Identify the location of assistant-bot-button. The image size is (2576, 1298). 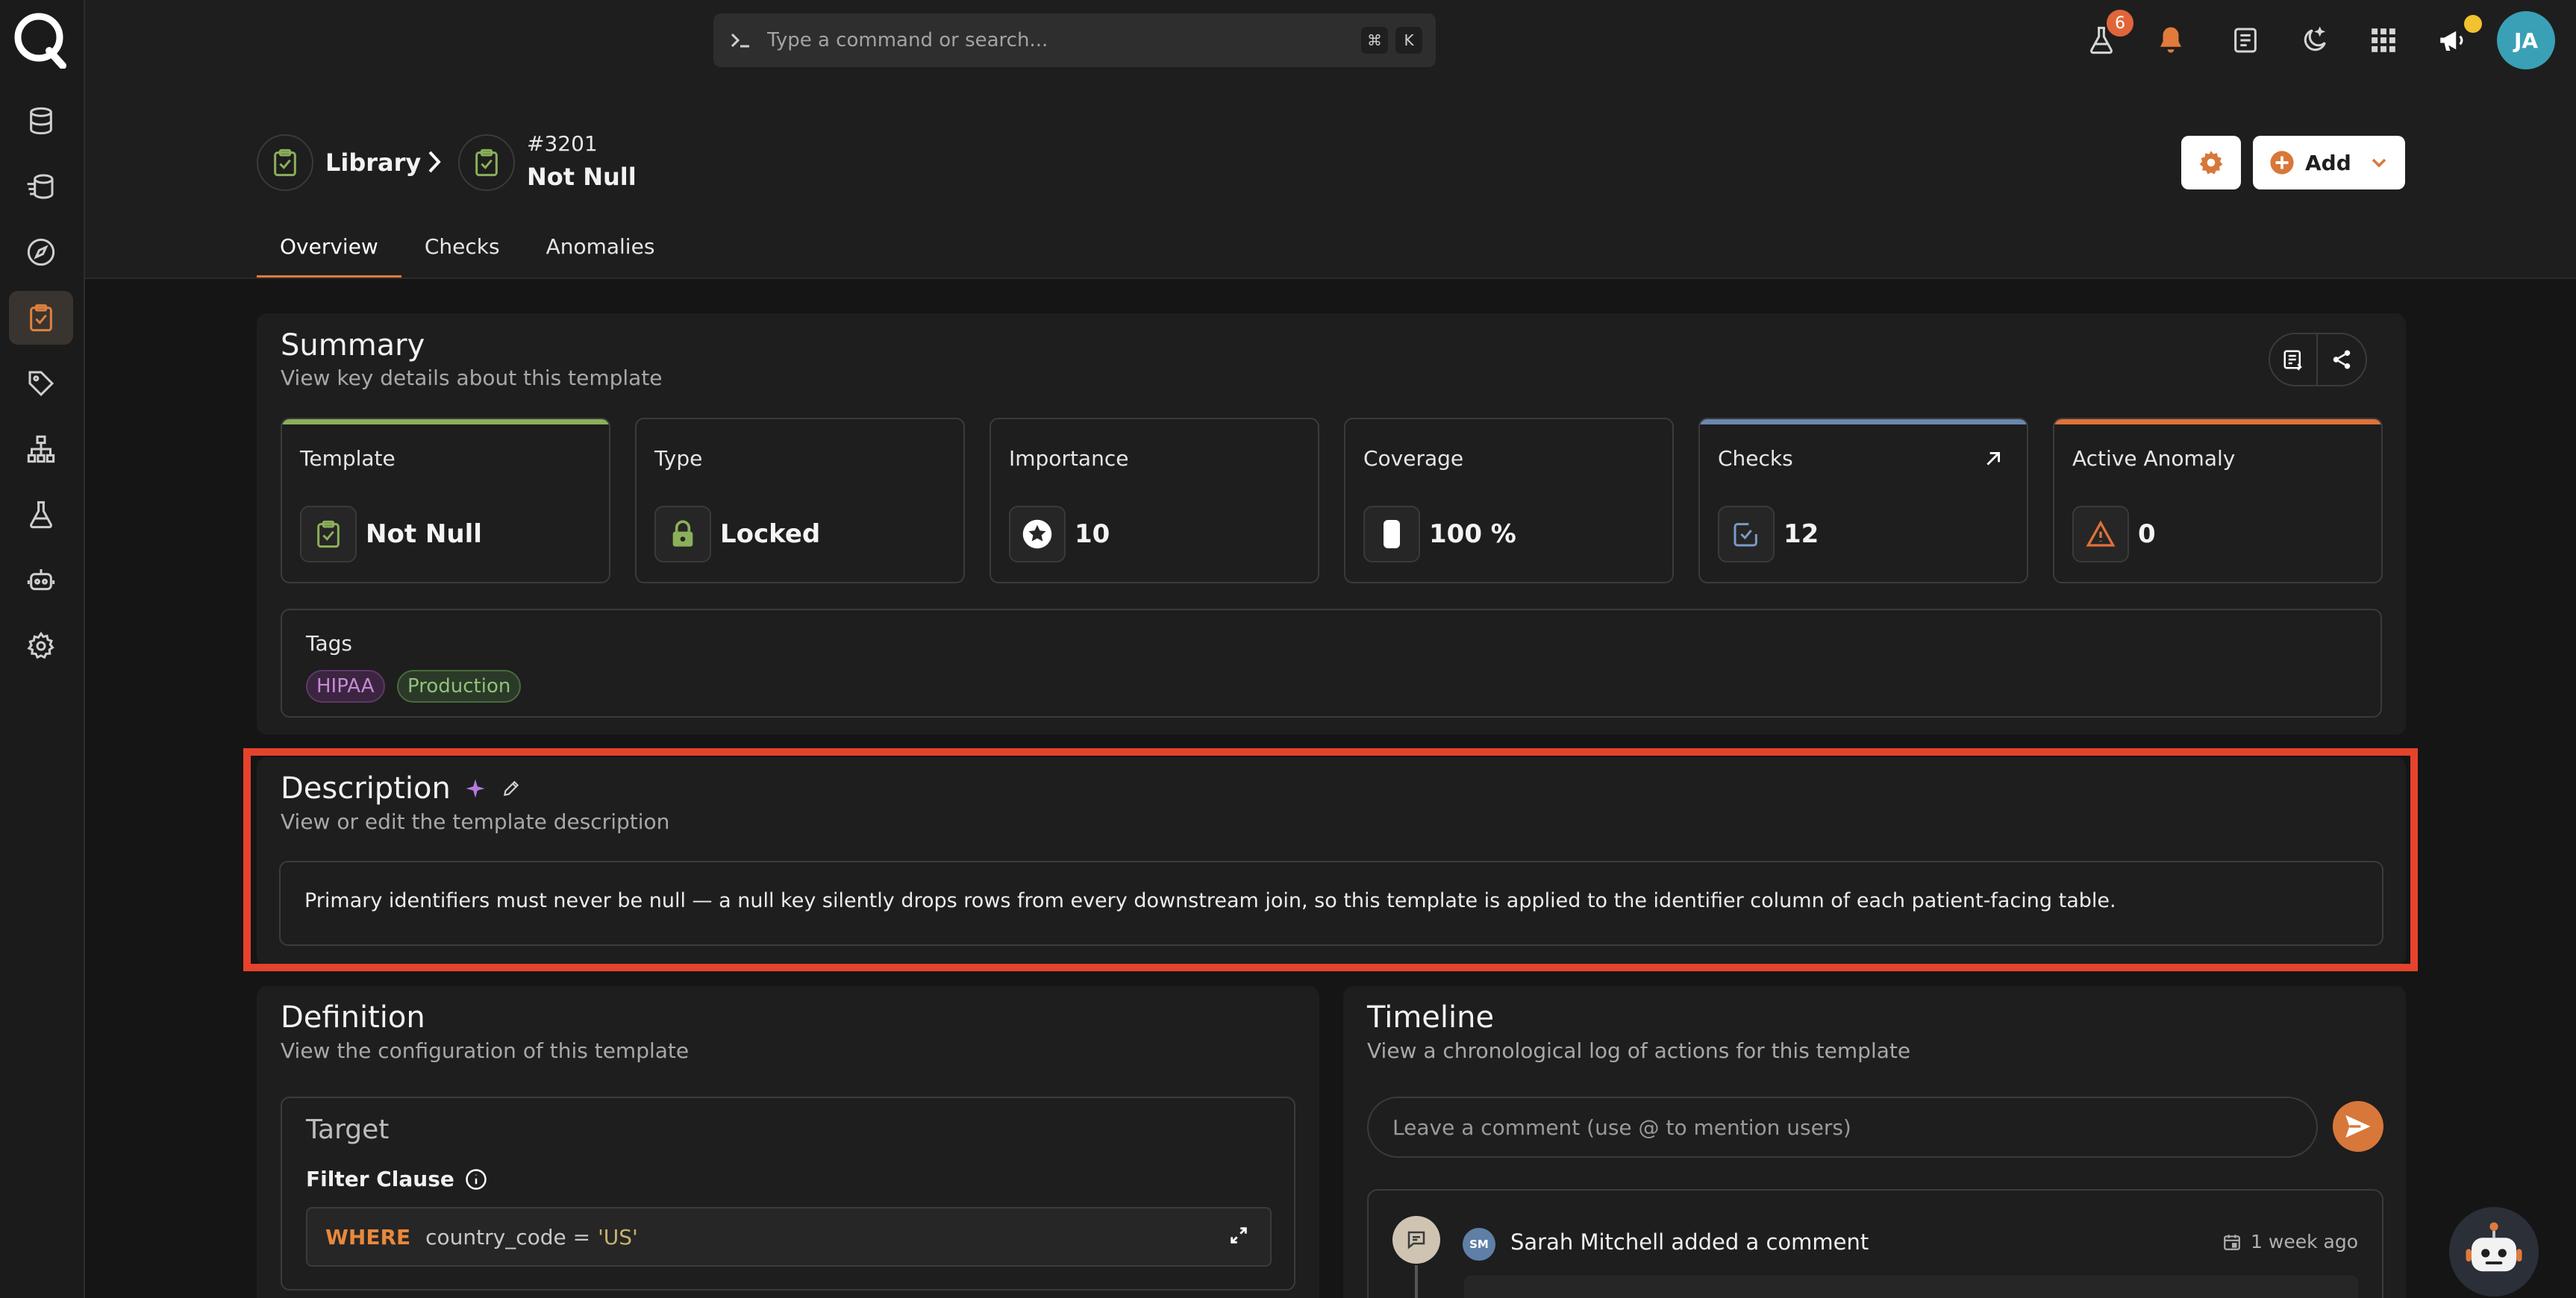
(2494, 1252).